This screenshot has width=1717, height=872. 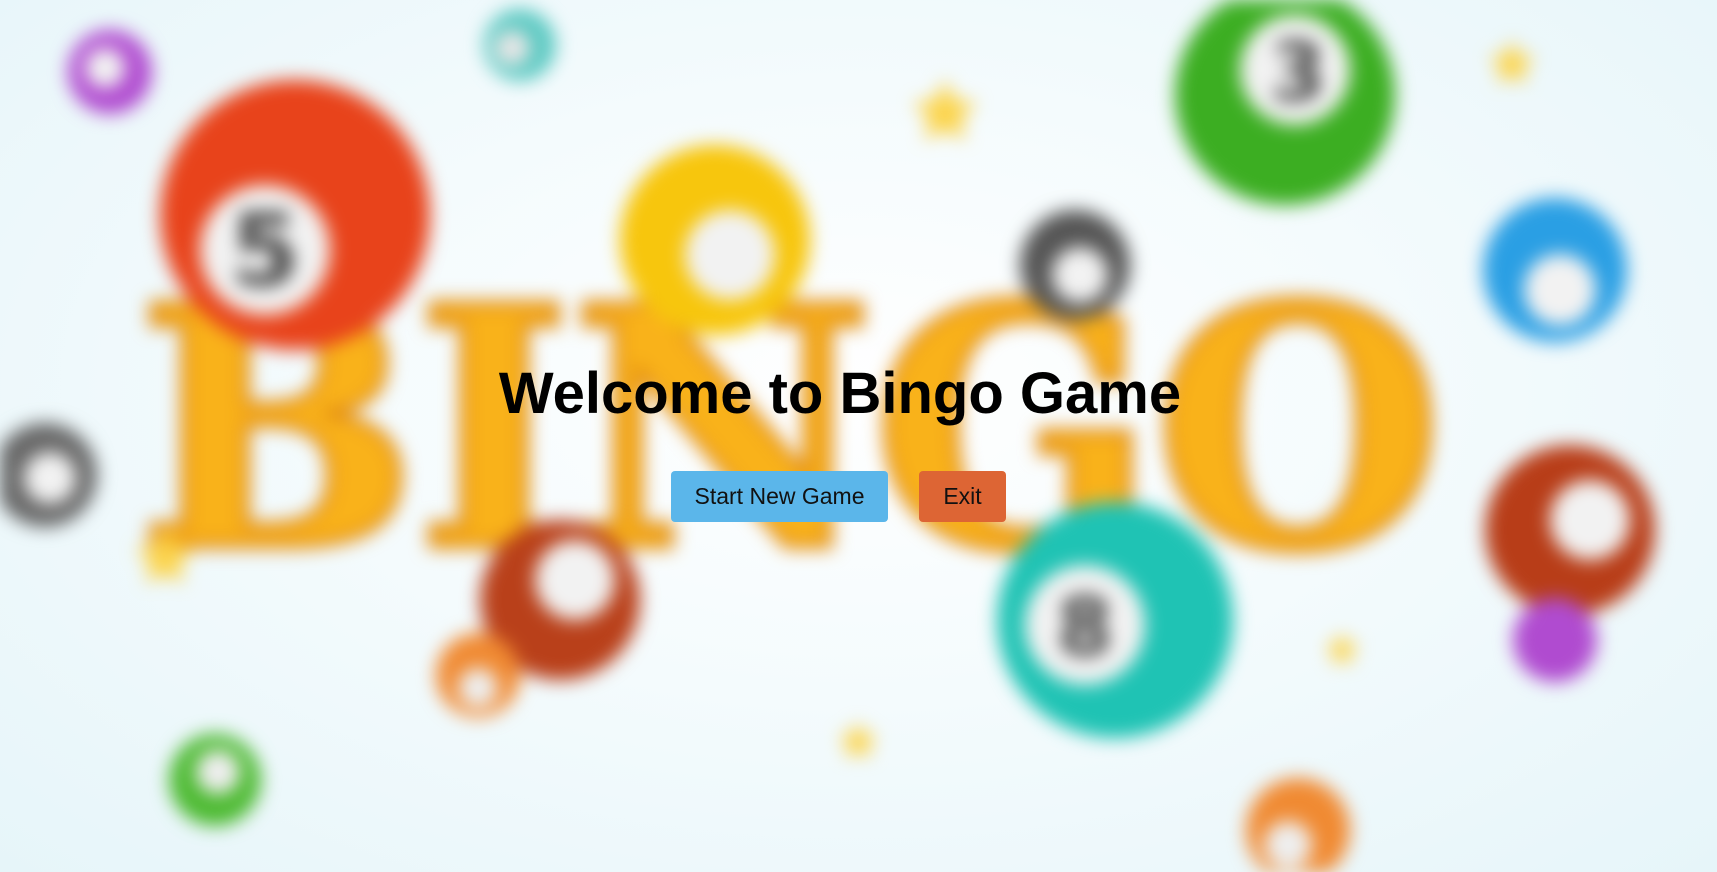 I want to click on page-title: Welcome to Bingo Game, so click(x=840, y=393).